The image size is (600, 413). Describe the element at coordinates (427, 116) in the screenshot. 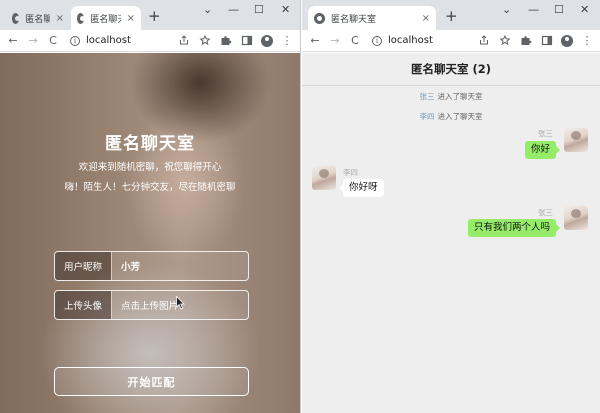

I see `system-message-user: 李四` at that location.